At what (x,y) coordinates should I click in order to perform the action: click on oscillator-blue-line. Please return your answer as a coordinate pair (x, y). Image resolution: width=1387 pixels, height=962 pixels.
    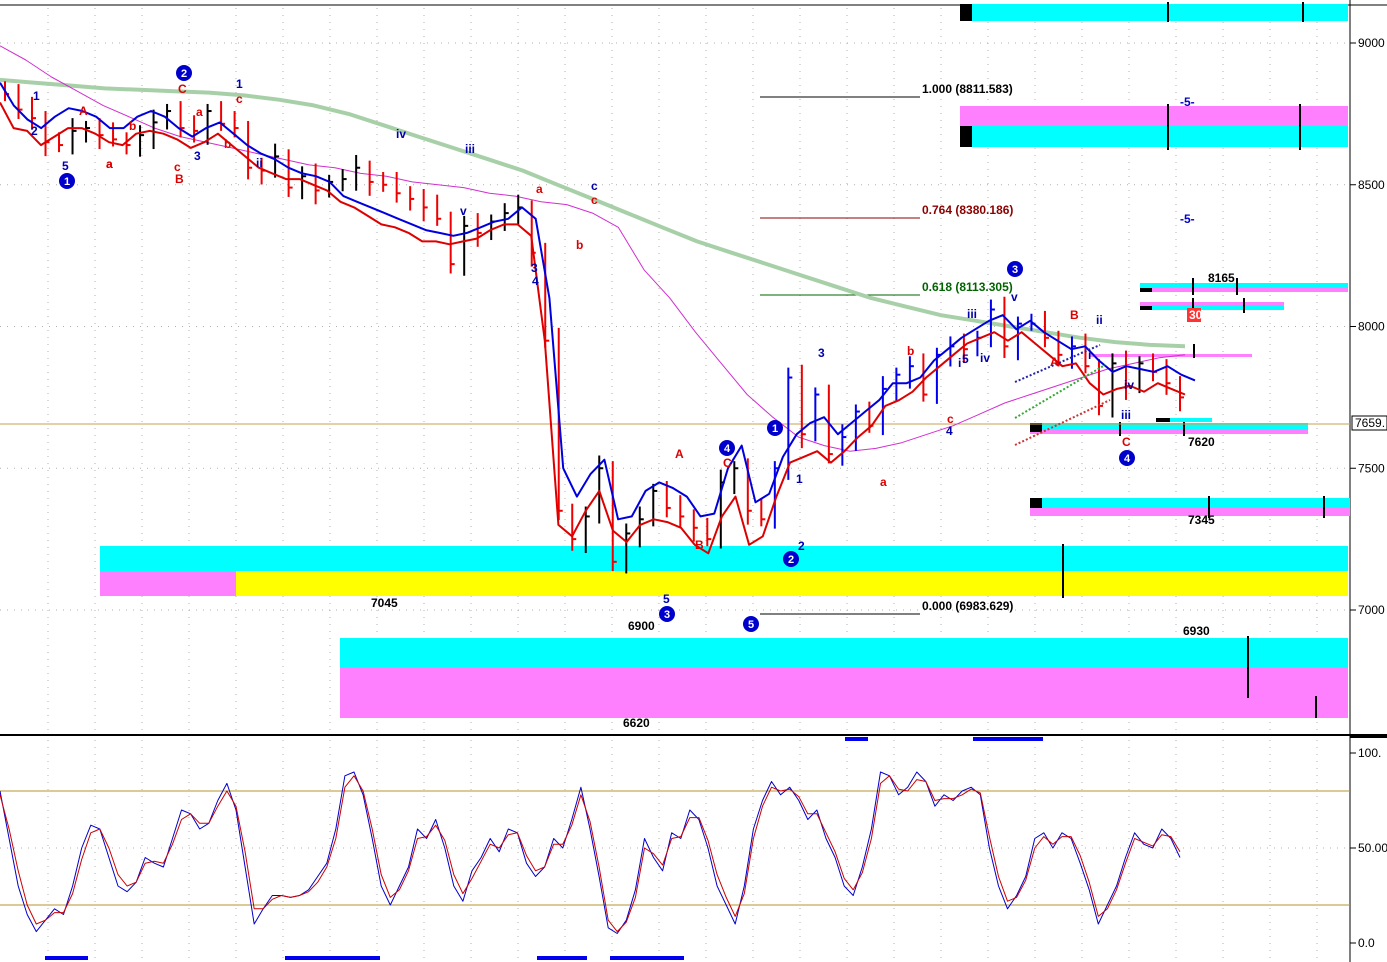
    Looking at the image, I should click on (590, 852).